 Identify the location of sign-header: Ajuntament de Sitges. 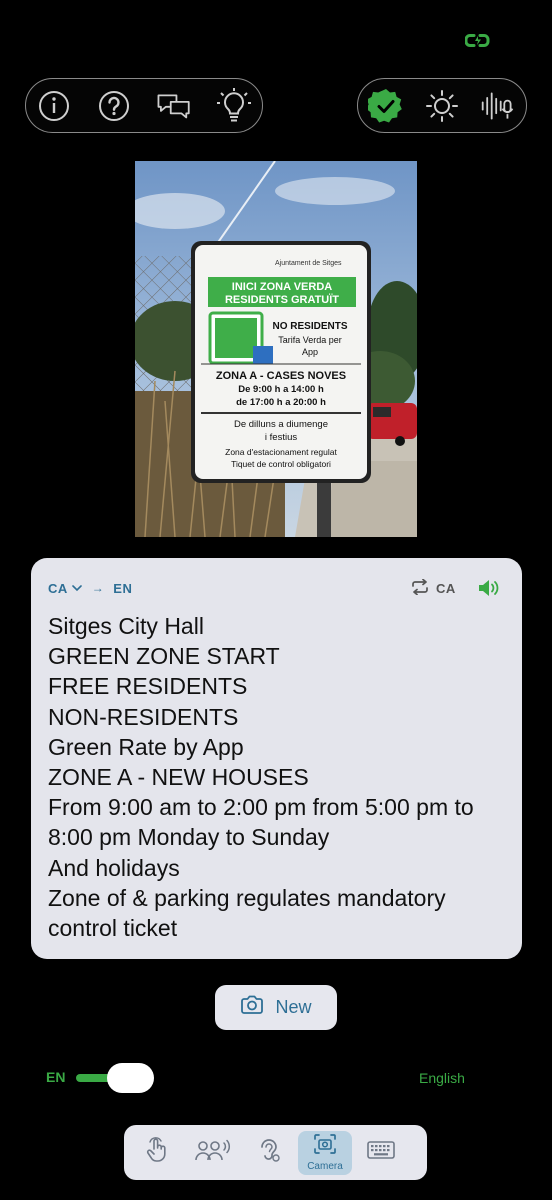
(308, 263).